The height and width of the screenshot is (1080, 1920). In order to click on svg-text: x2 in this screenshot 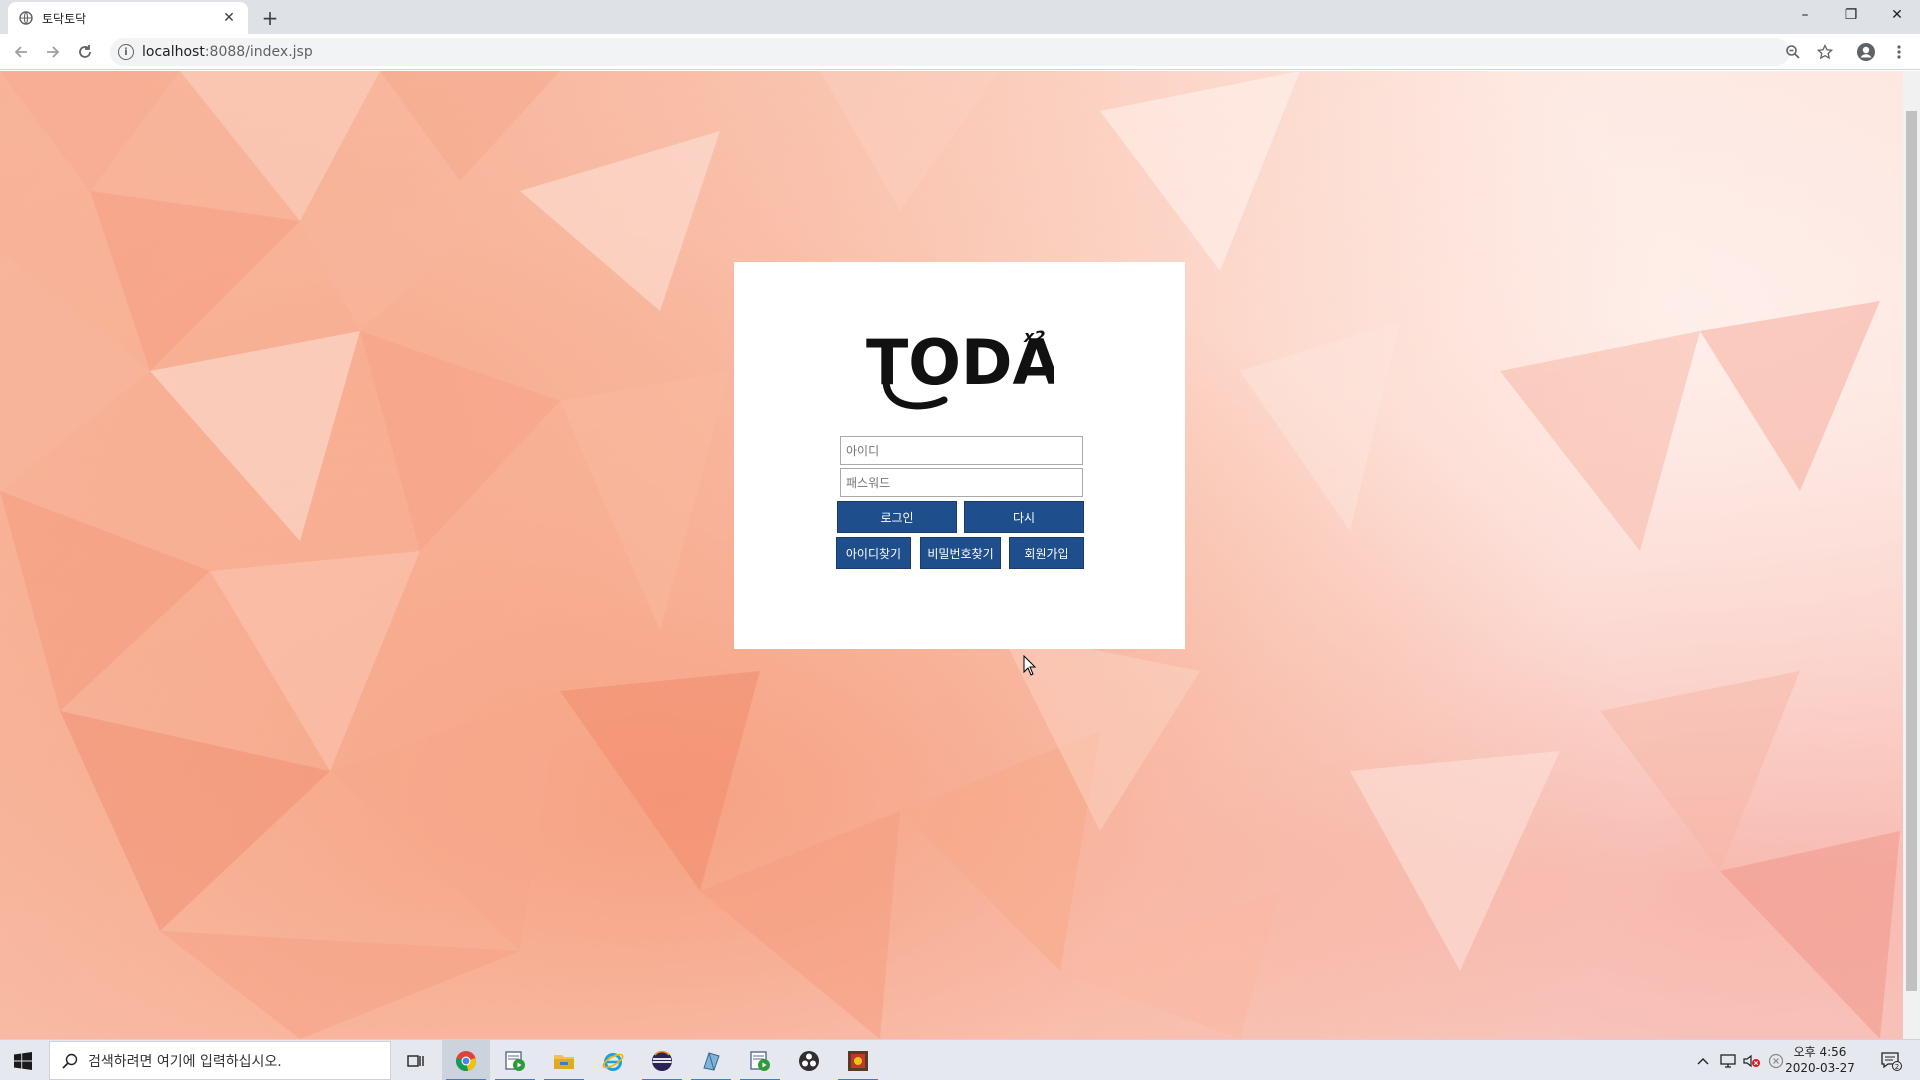, I will do `click(1034, 336)`.